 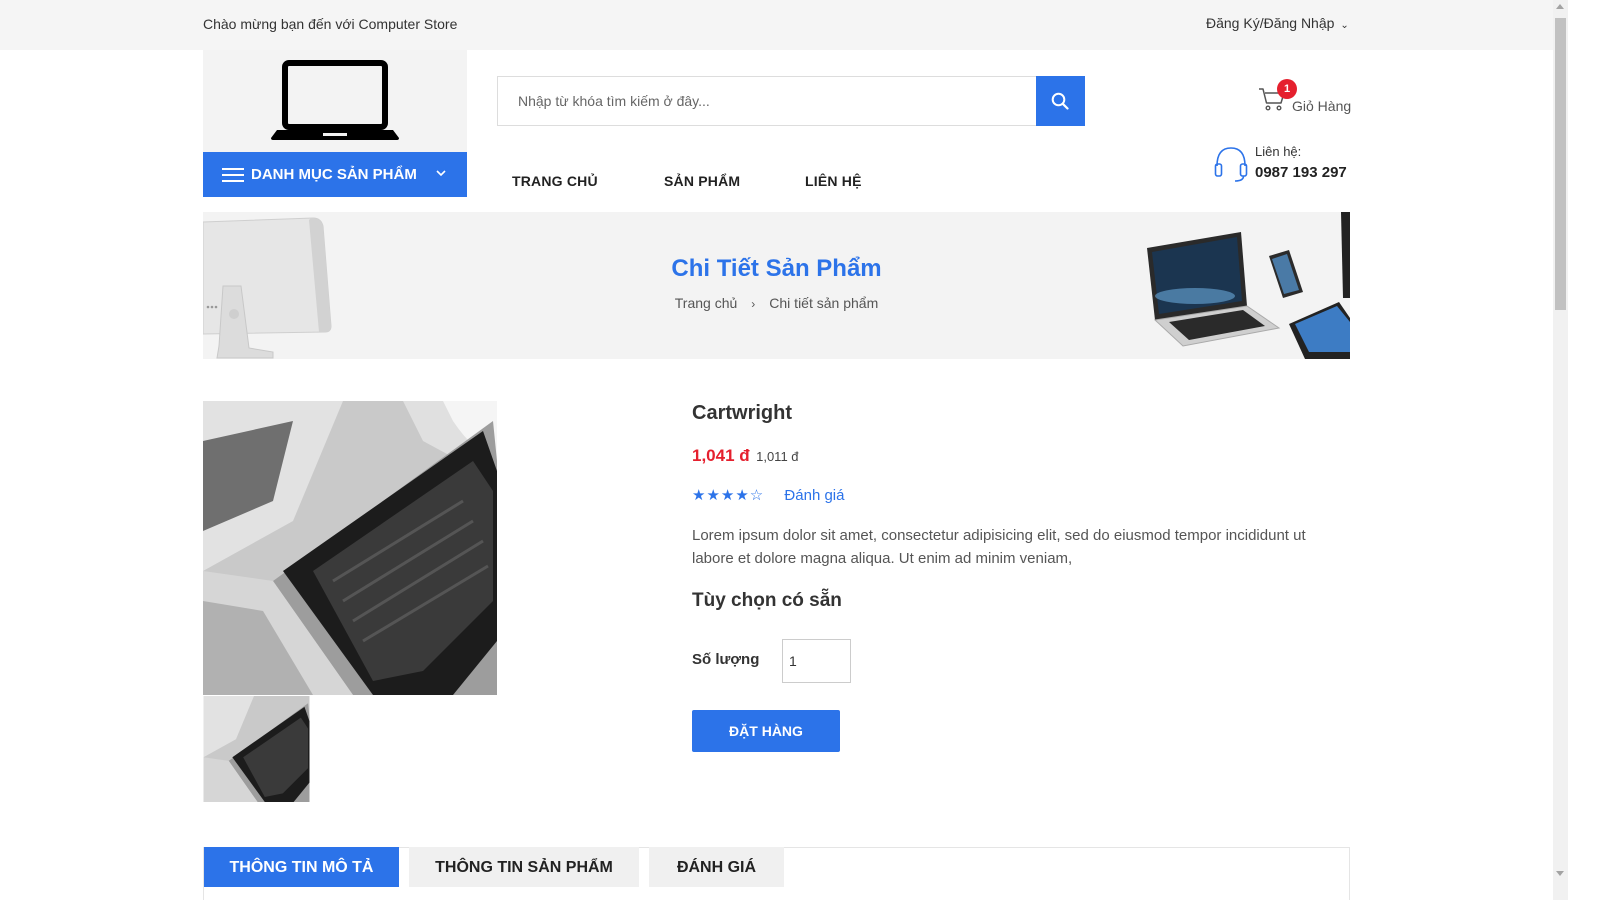 I want to click on contact-info: Liên hệ: 0987 193 297, so click(x=1282, y=163).